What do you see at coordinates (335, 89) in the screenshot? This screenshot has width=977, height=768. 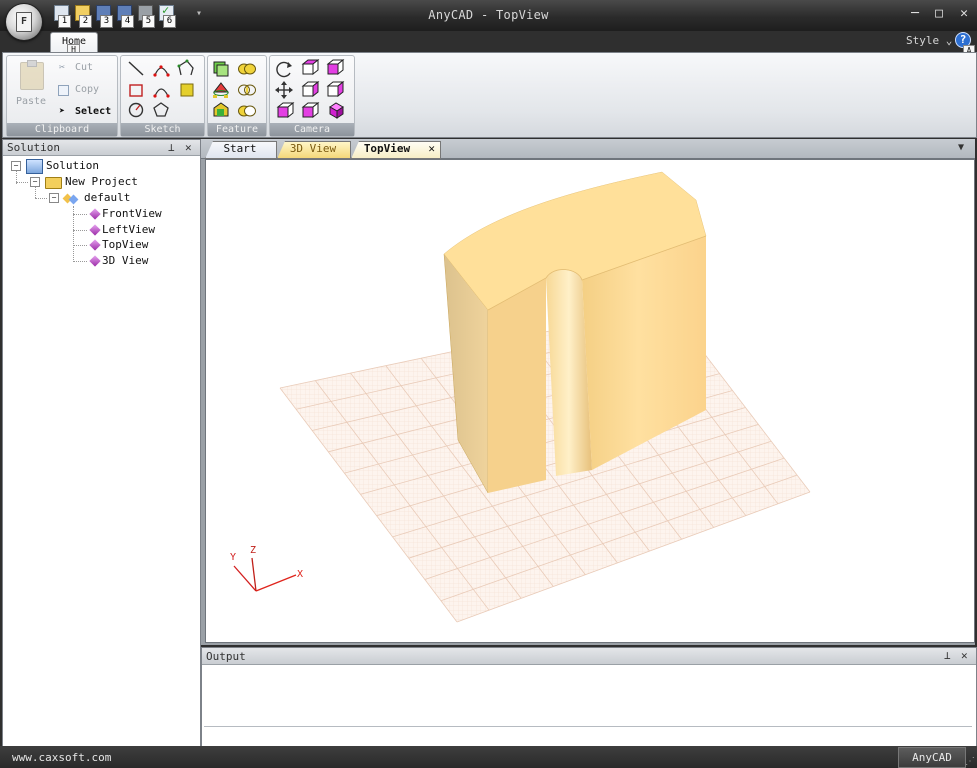 I see `view-right-icon` at bounding box center [335, 89].